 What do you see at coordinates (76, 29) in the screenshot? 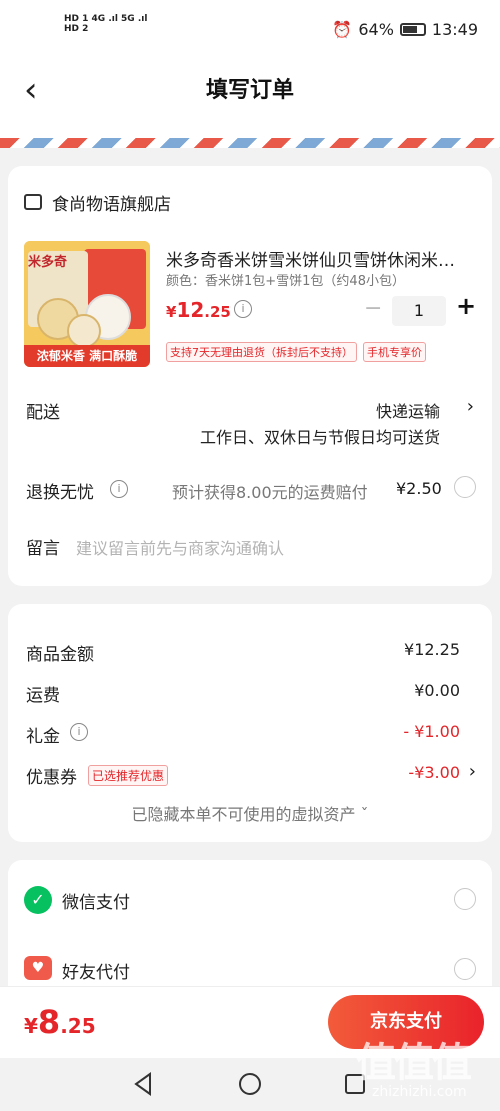
I see `signal-line-2: HD 2` at bounding box center [76, 29].